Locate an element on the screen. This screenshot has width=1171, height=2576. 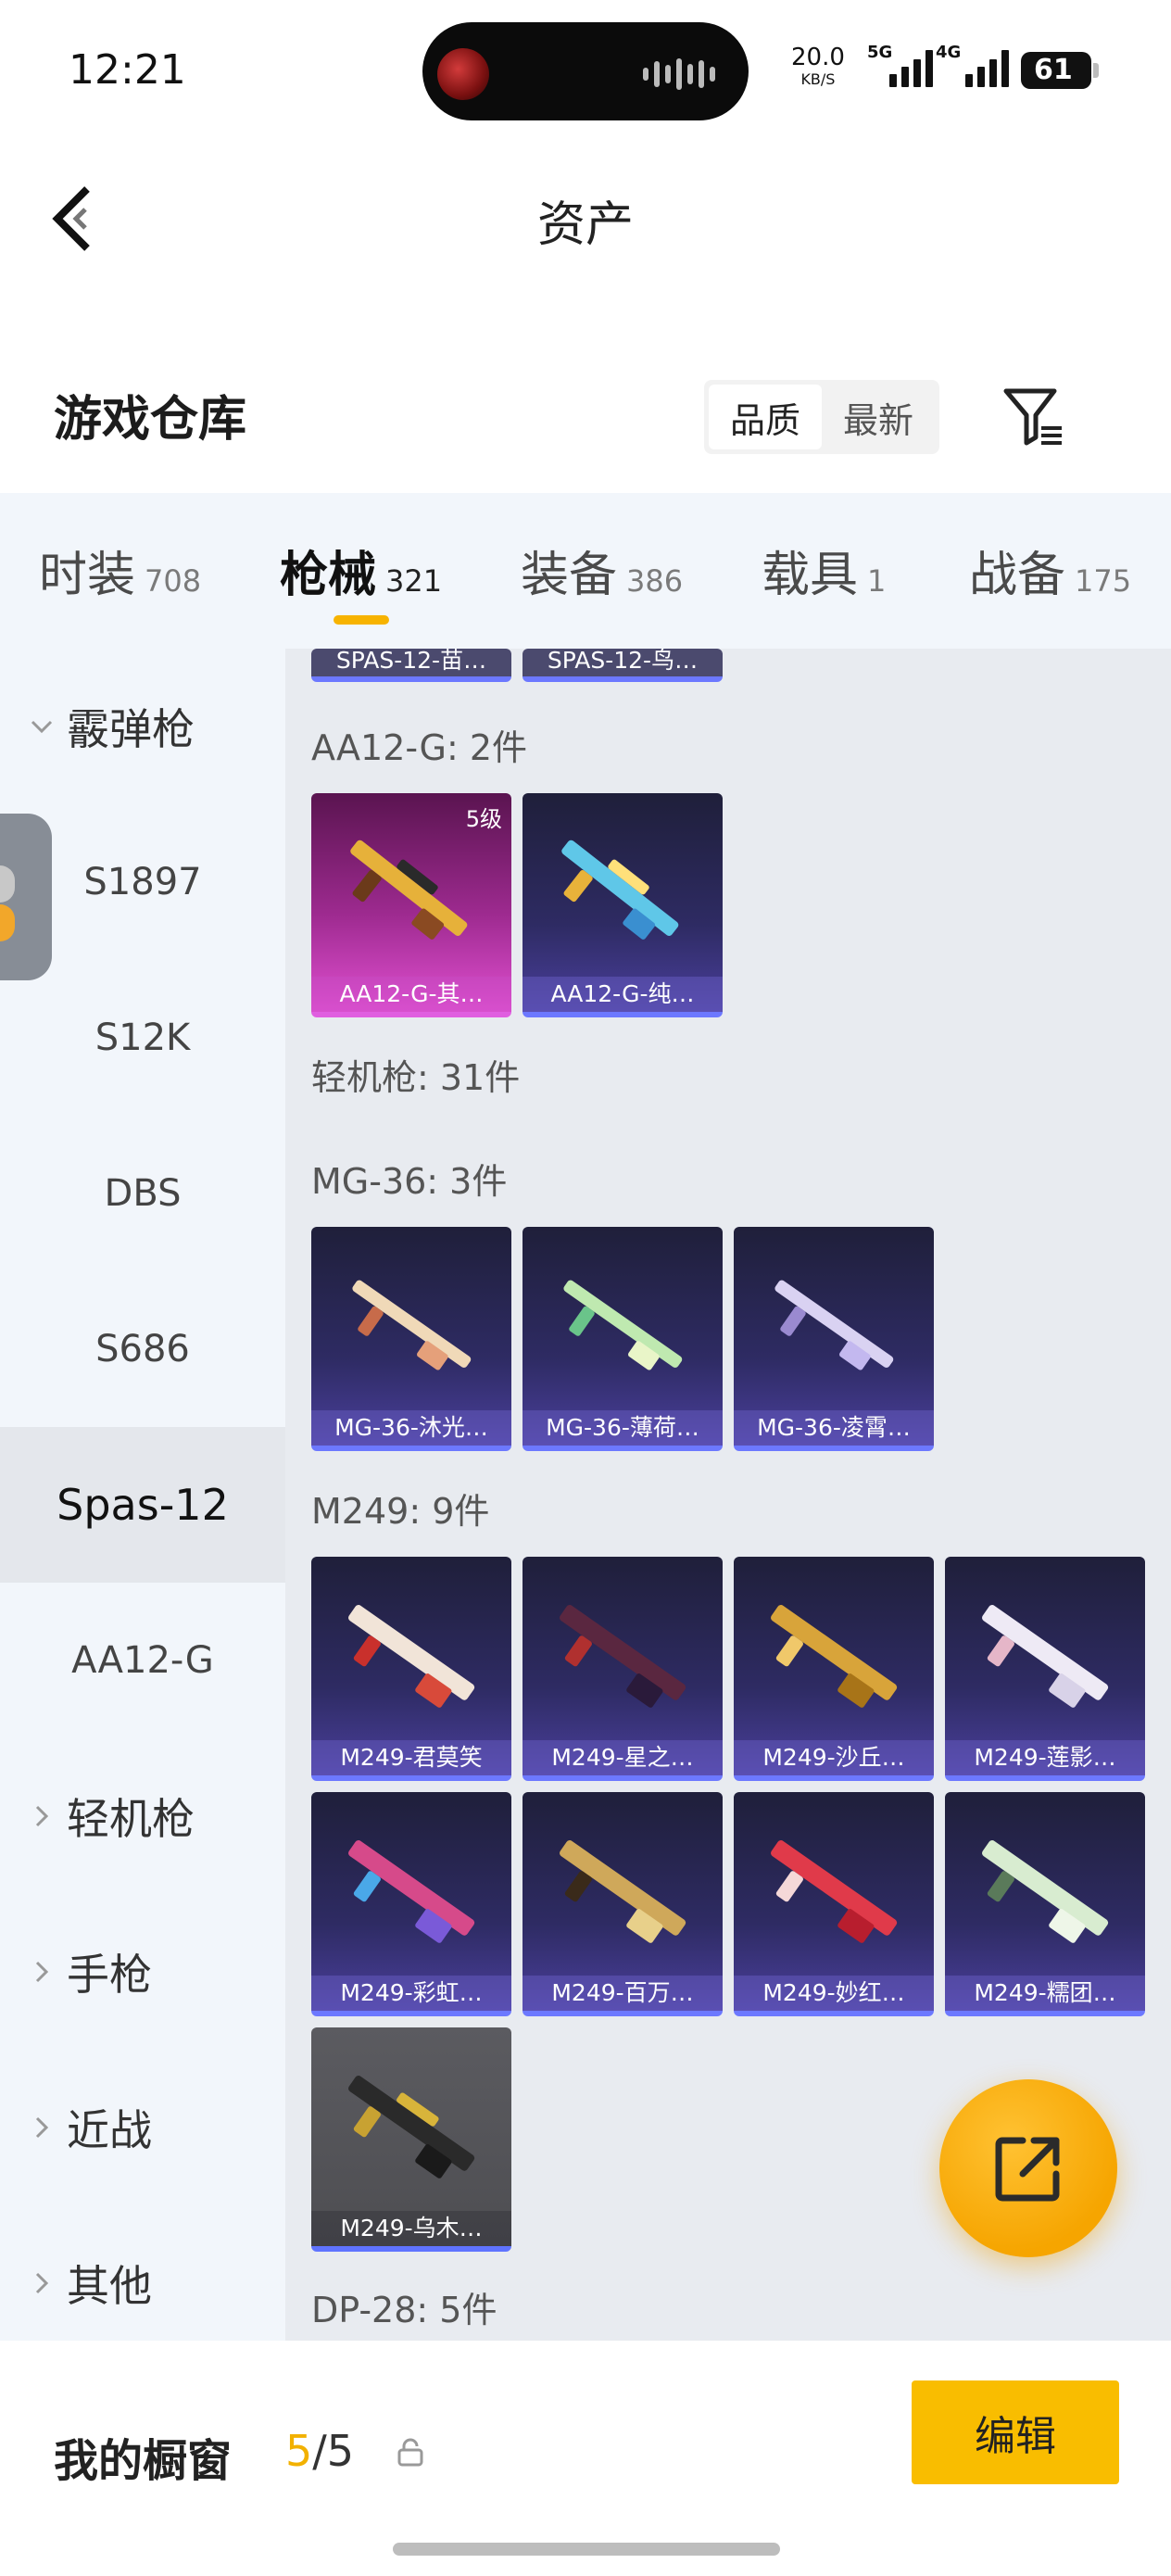
status-time: 12:21 is located at coordinates (128, 70).